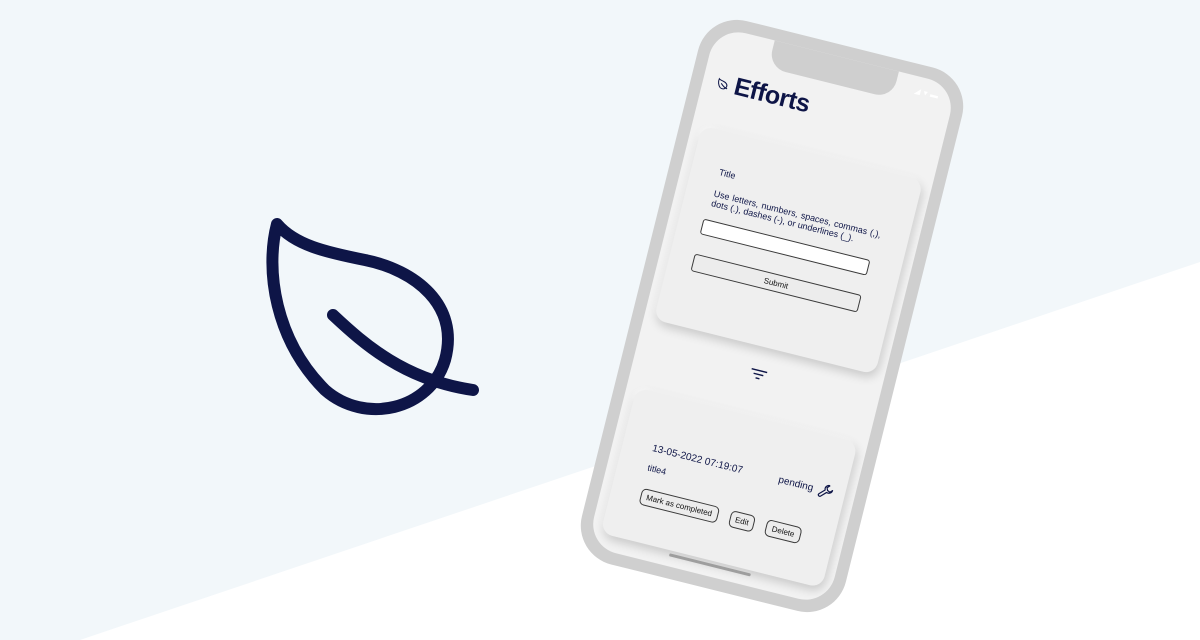  I want to click on effort-title: title4, so click(657, 469).